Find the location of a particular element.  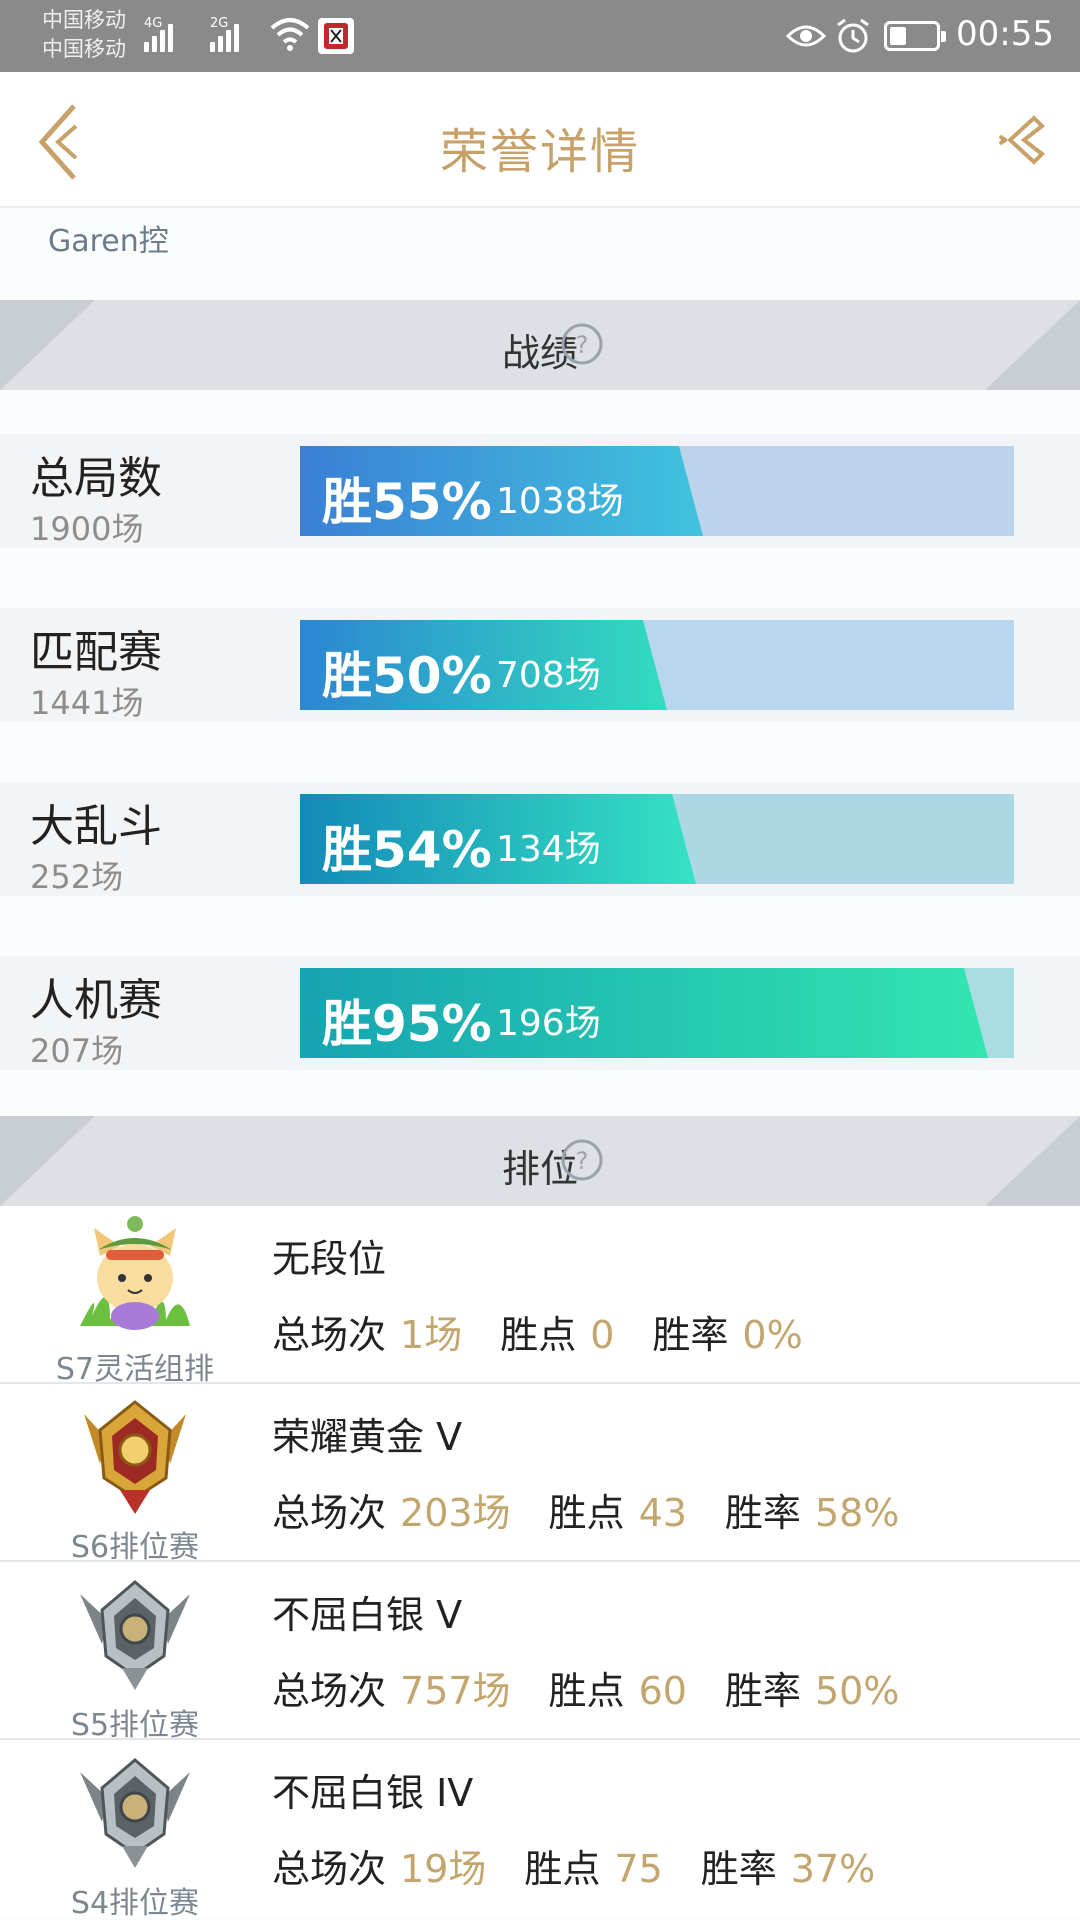

rank-row: S6排位赛 荣耀黄金 V 总场次 203场 胜点 43 胜率 58% is located at coordinates (540, 1474).